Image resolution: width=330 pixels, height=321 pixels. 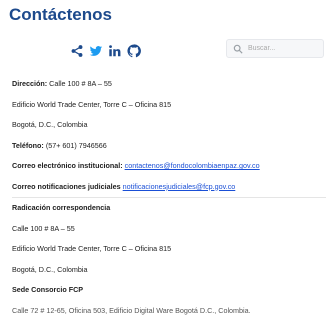 I want to click on github-icon, so click(x=134, y=51).